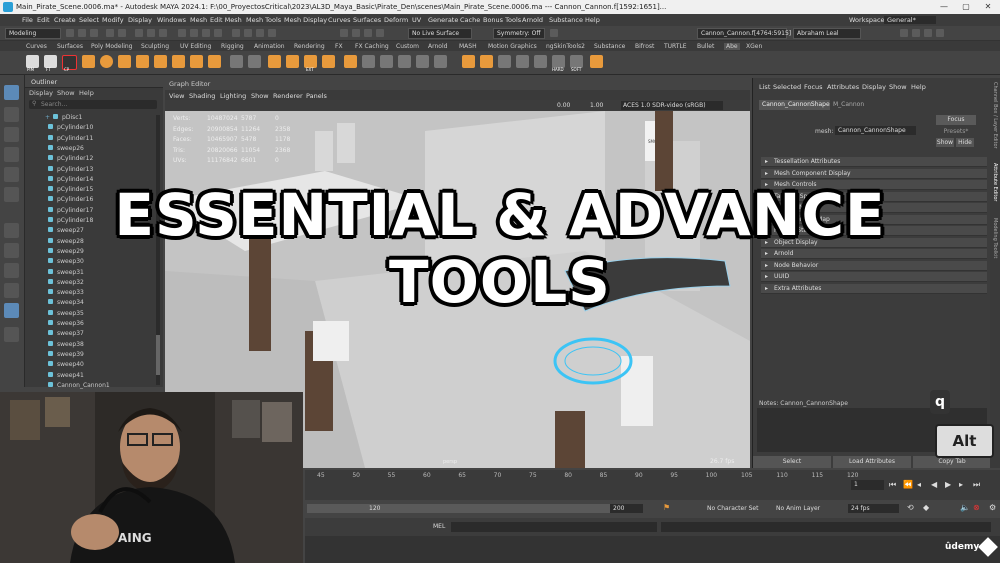 The image size is (1000, 563). Describe the element at coordinates (512, 46) in the screenshot. I see `shelf-tab: Motion Graphics` at that location.